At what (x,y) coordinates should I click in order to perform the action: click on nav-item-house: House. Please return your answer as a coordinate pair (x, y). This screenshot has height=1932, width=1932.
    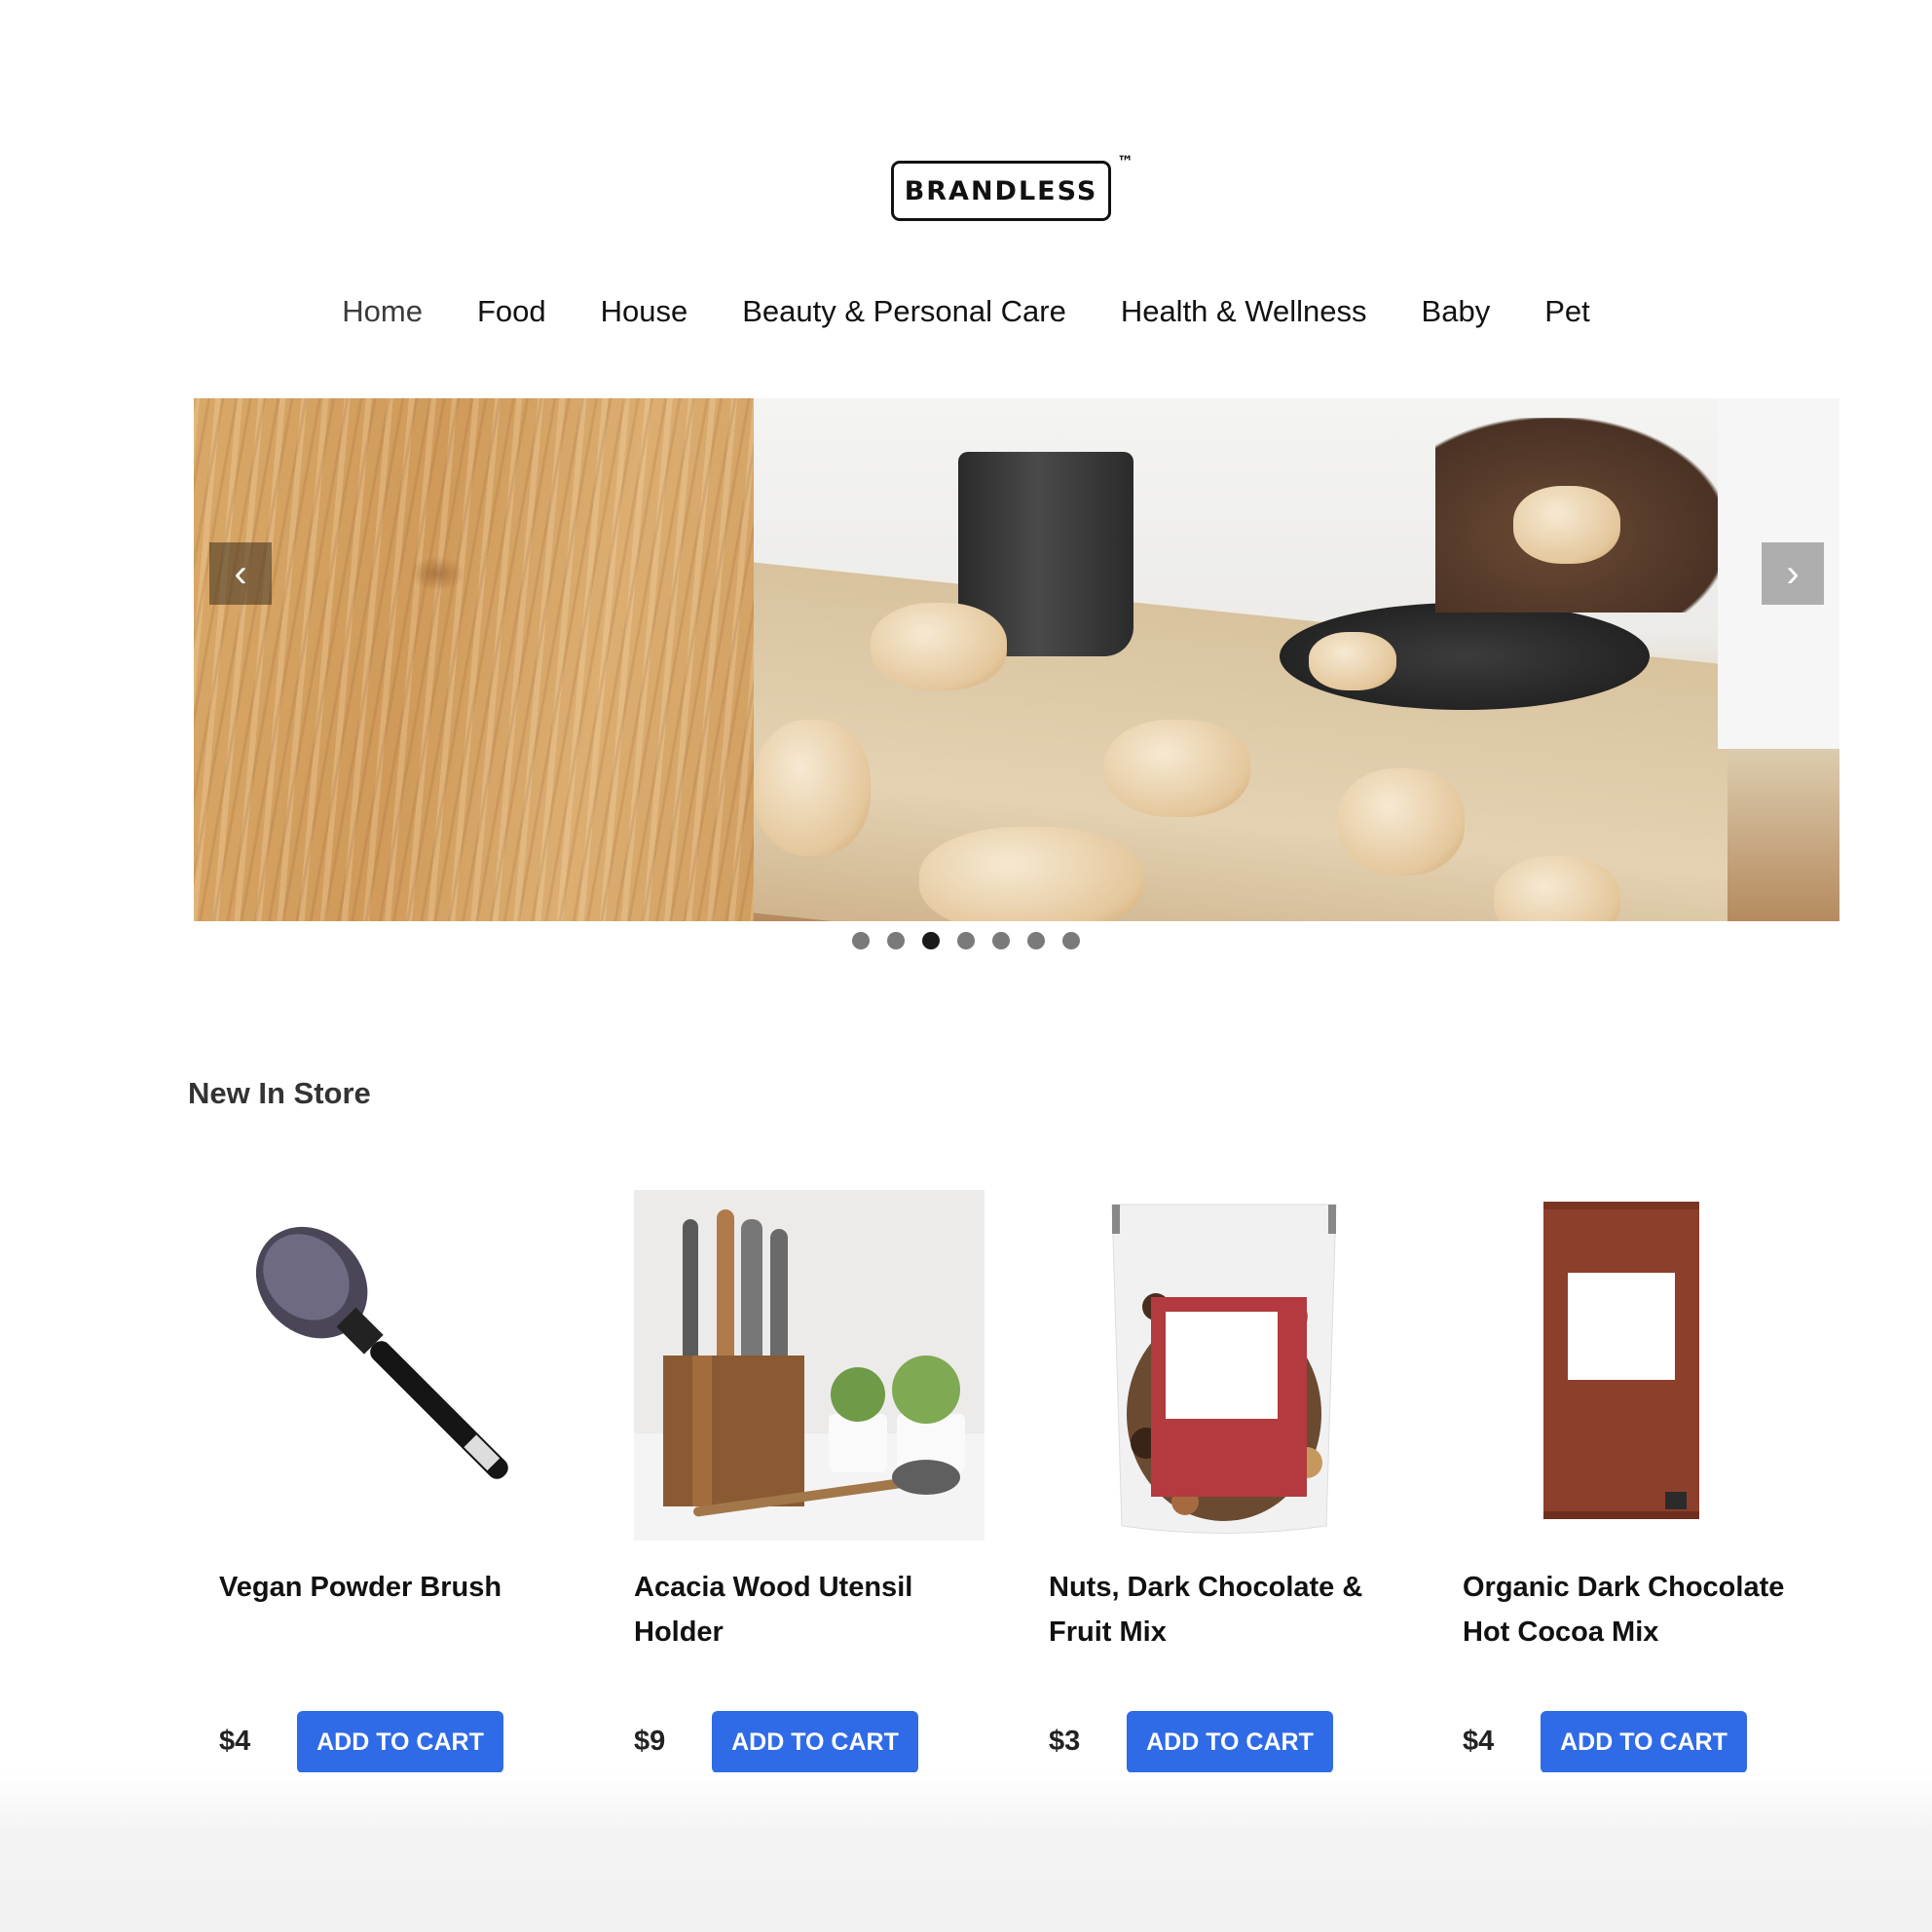
    Looking at the image, I should click on (644, 311).